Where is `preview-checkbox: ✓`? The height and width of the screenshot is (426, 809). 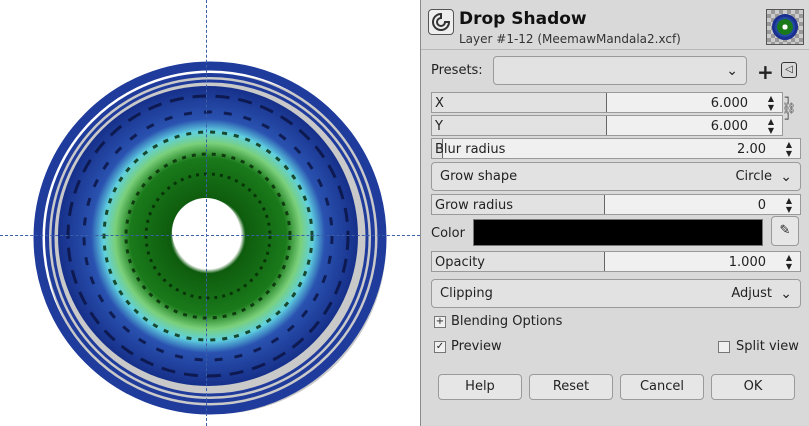
preview-checkbox: ✓ is located at coordinates (440, 347).